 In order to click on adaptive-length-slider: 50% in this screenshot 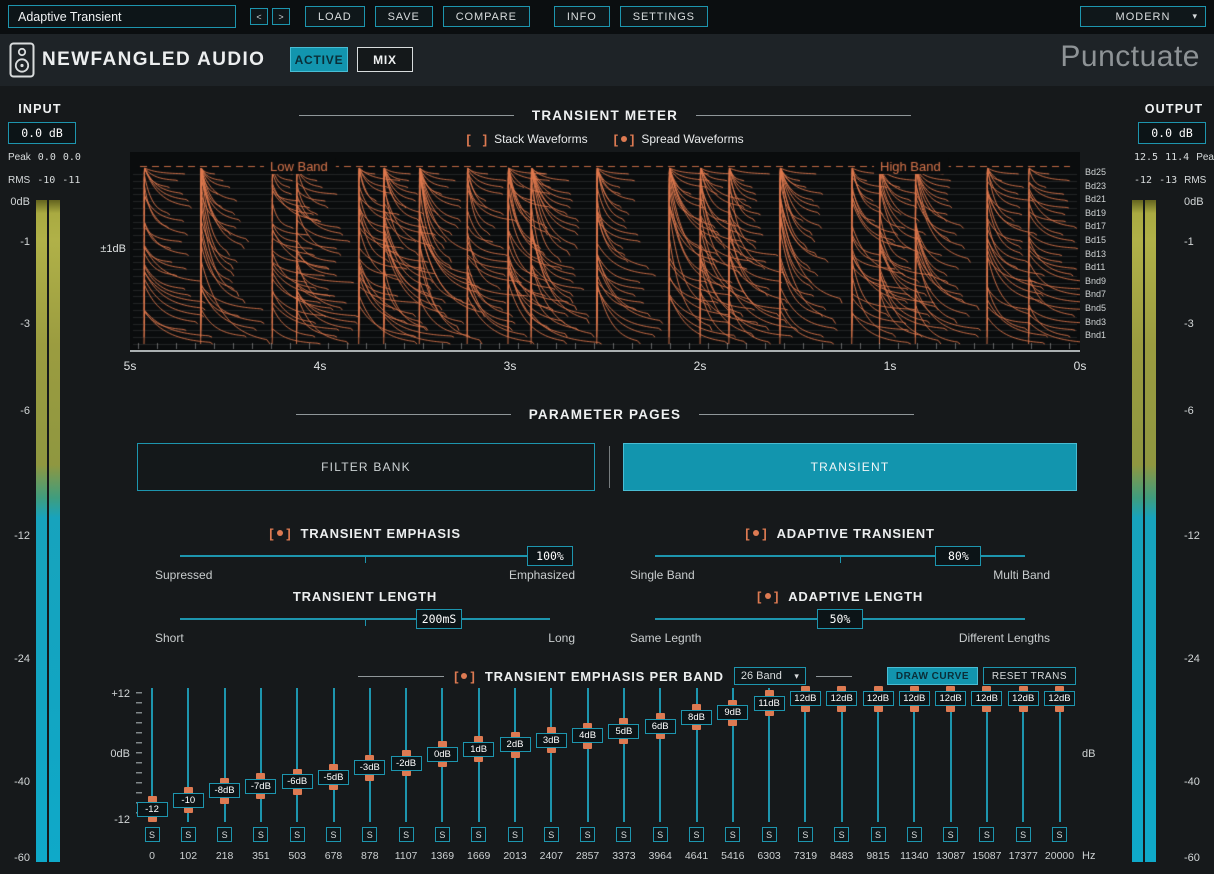, I will do `click(840, 619)`.